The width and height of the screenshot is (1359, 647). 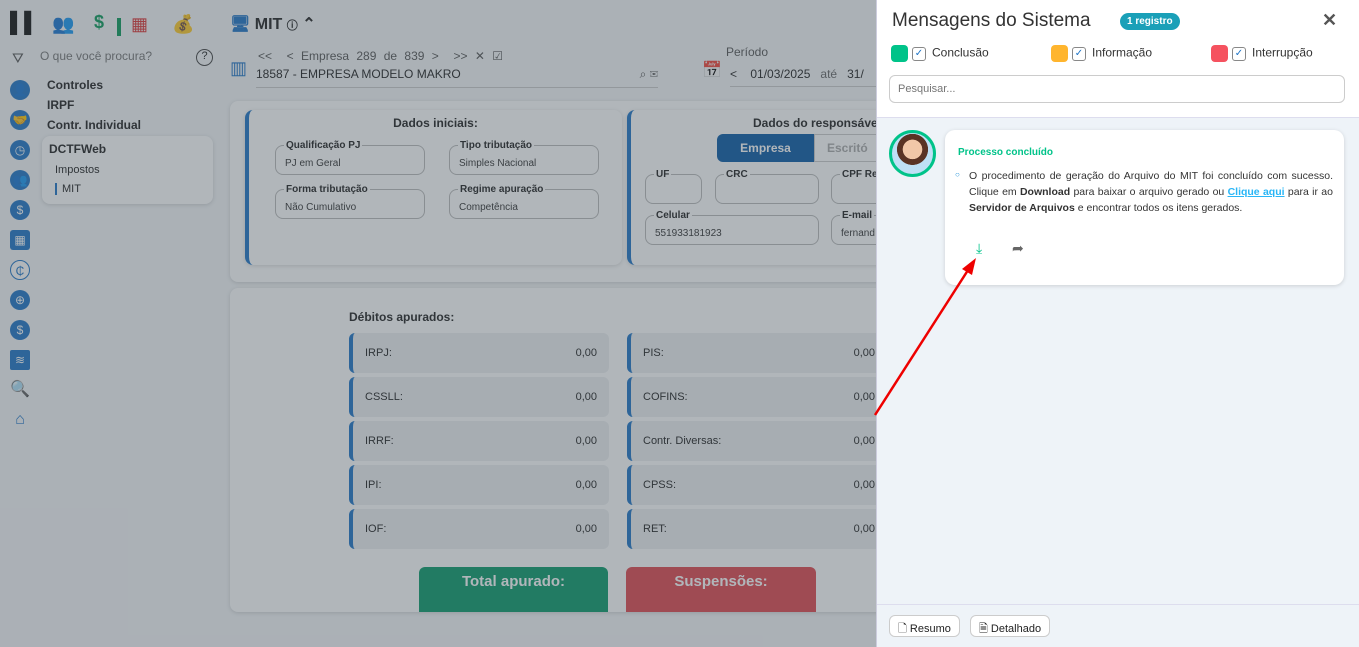 What do you see at coordinates (1329, 20) in the screenshot?
I see `close-icon: ✕` at bounding box center [1329, 20].